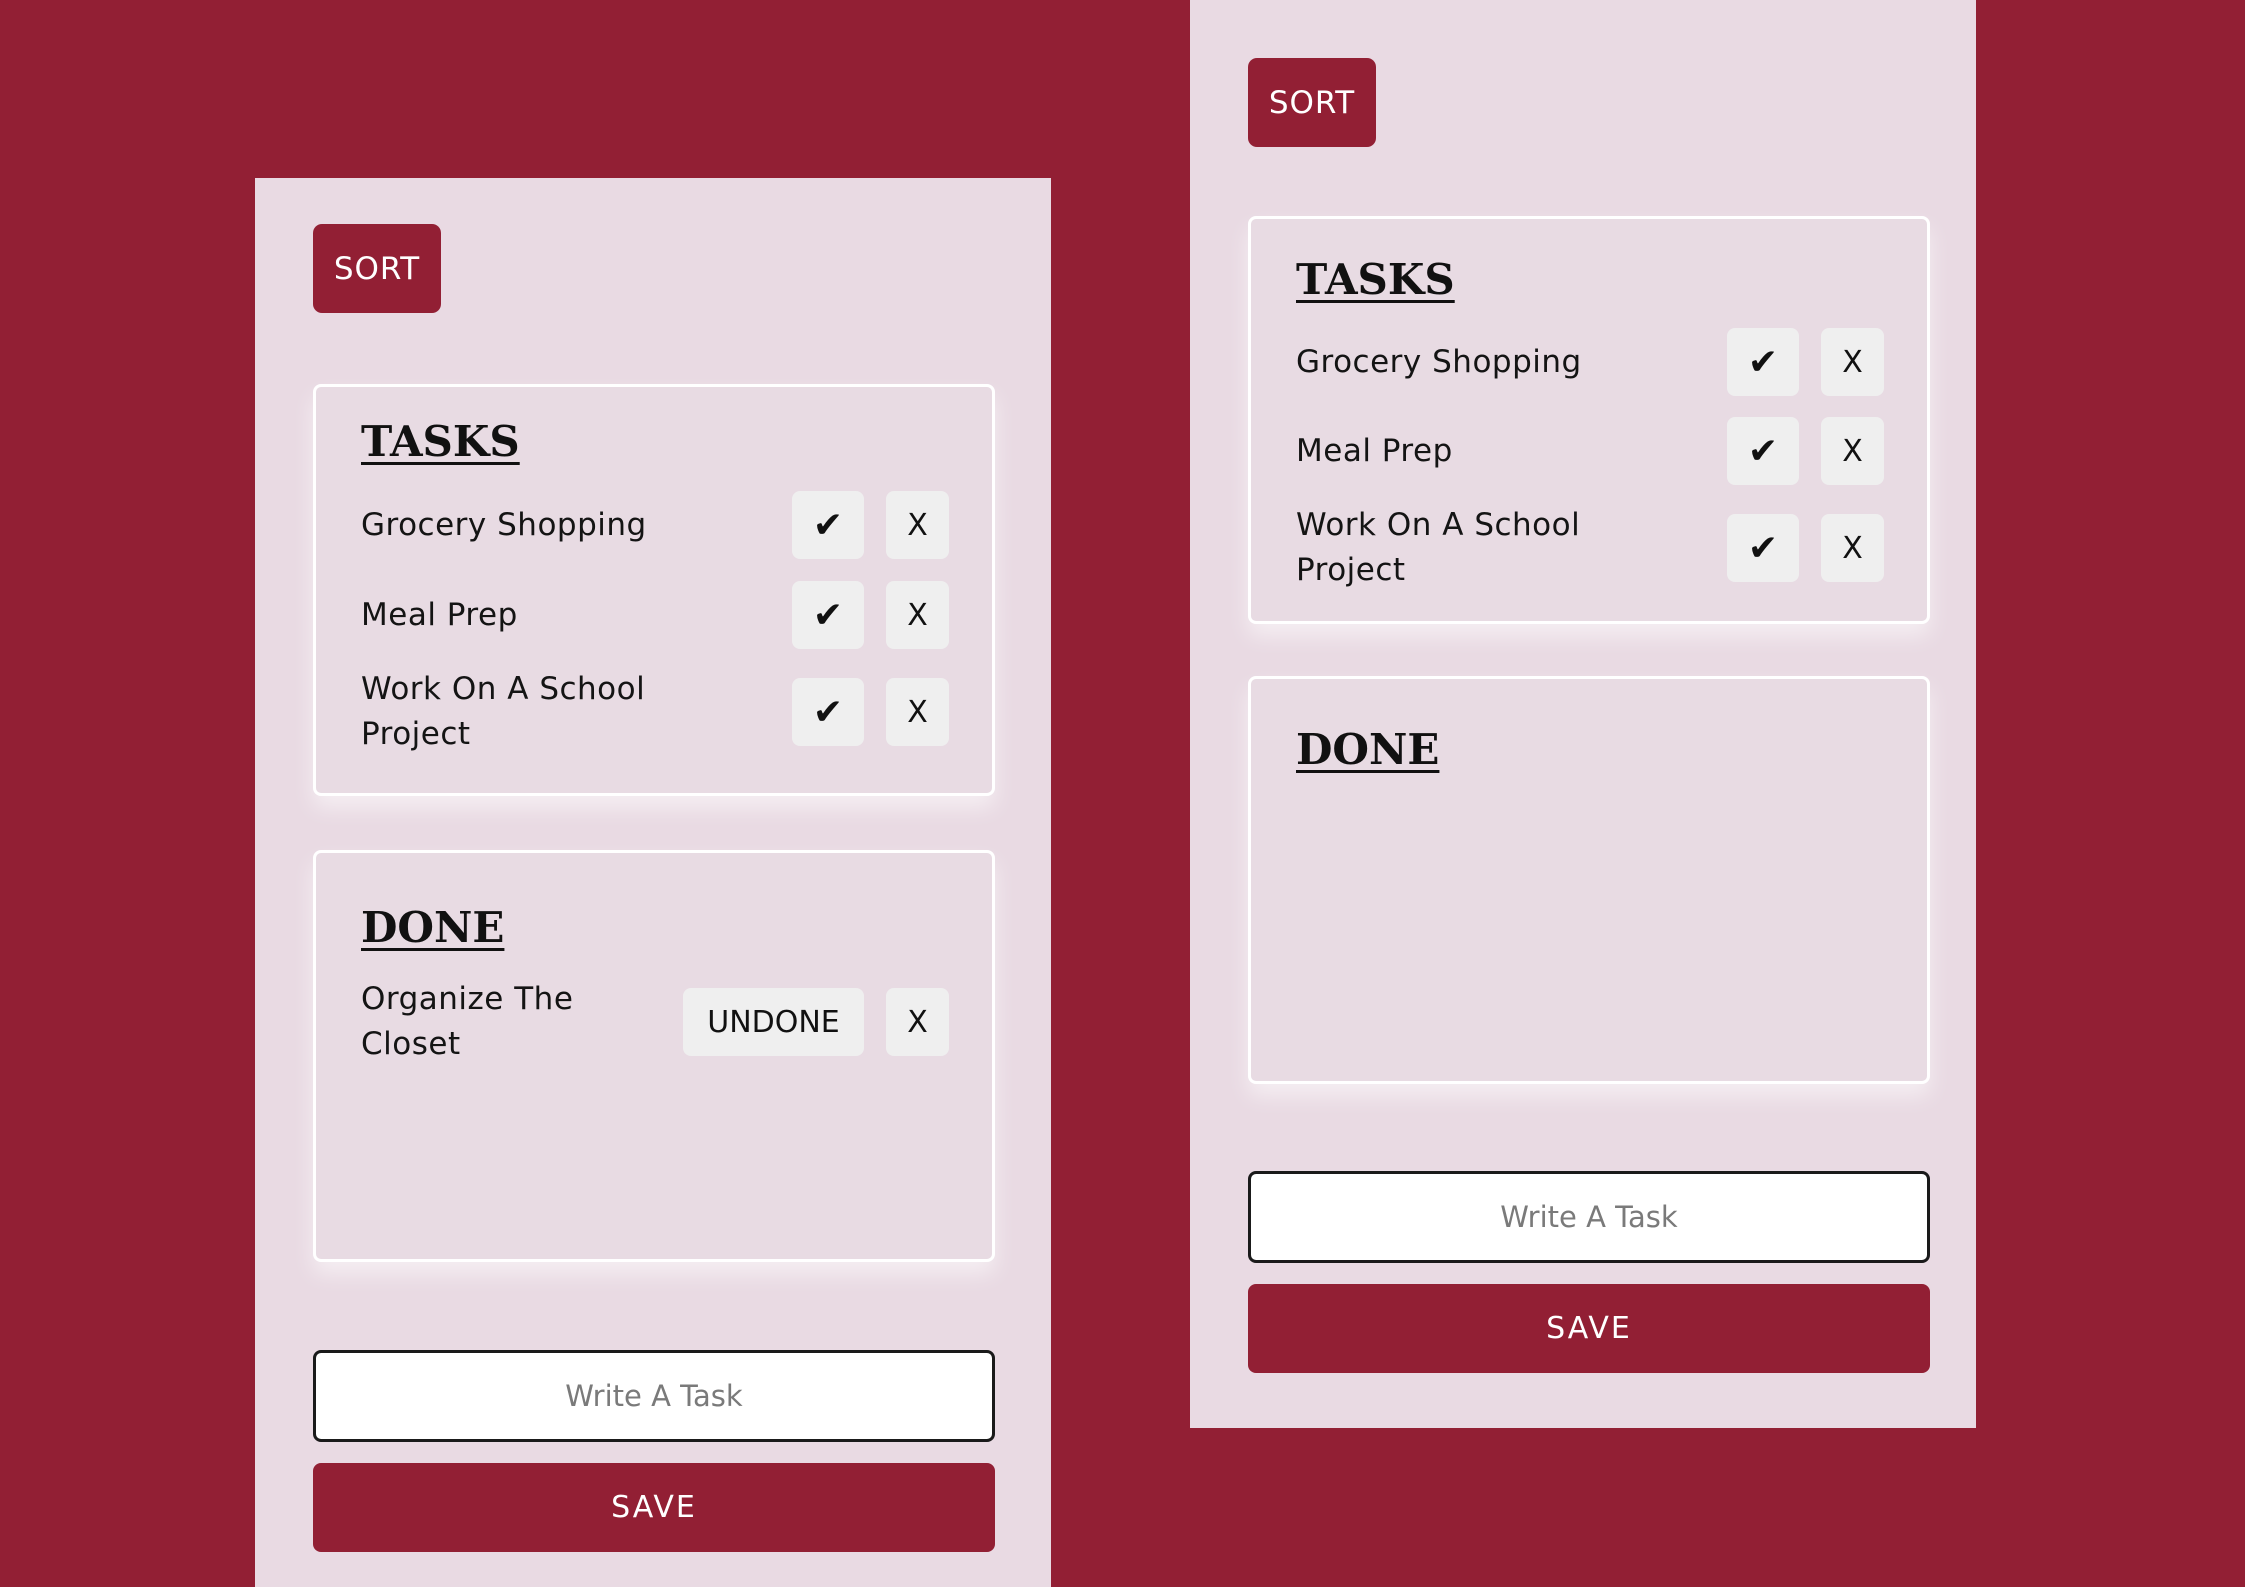 The height and width of the screenshot is (1587, 2245). What do you see at coordinates (655, 1022) in the screenshot?
I see `done-row: Organize The Closet UNDONE X` at bounding box center [655, 1022].